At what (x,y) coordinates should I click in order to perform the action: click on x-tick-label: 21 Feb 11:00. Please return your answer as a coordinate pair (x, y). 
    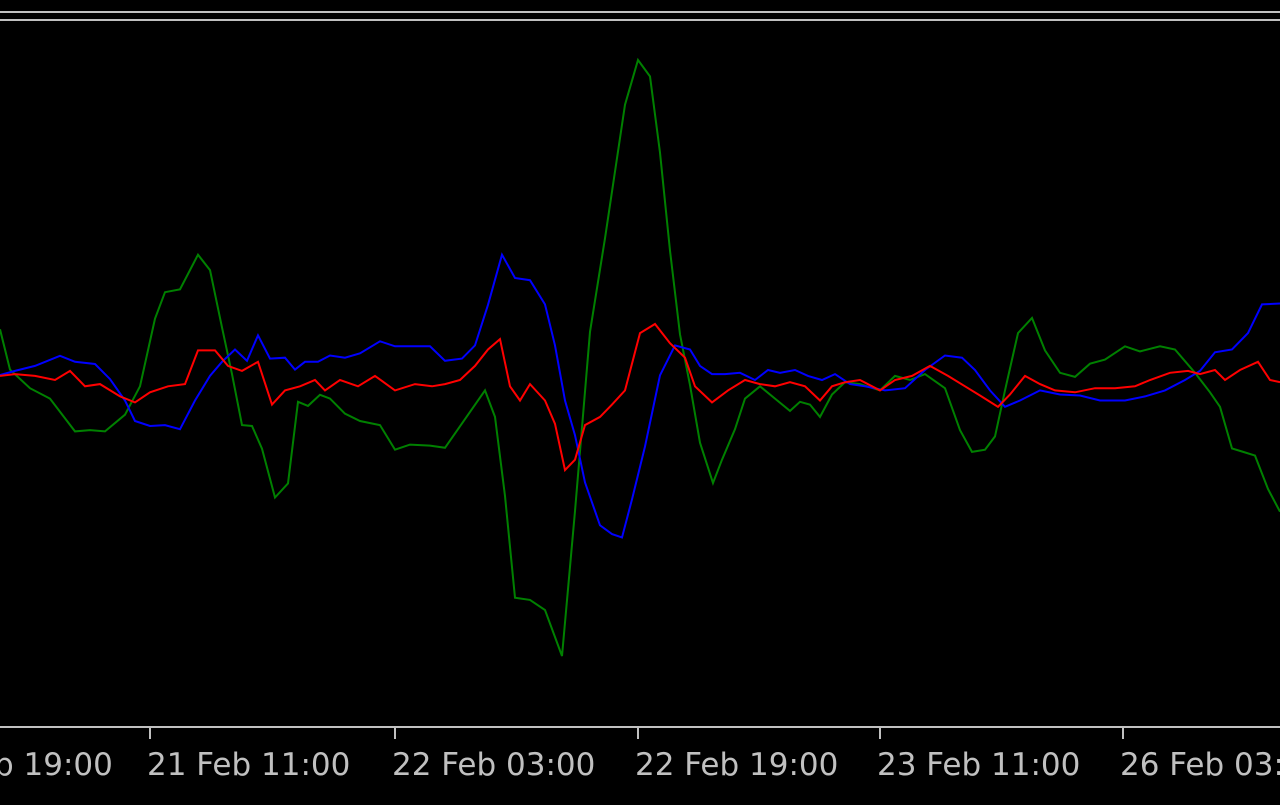
    Looking at the image, I should click on (248, 765).